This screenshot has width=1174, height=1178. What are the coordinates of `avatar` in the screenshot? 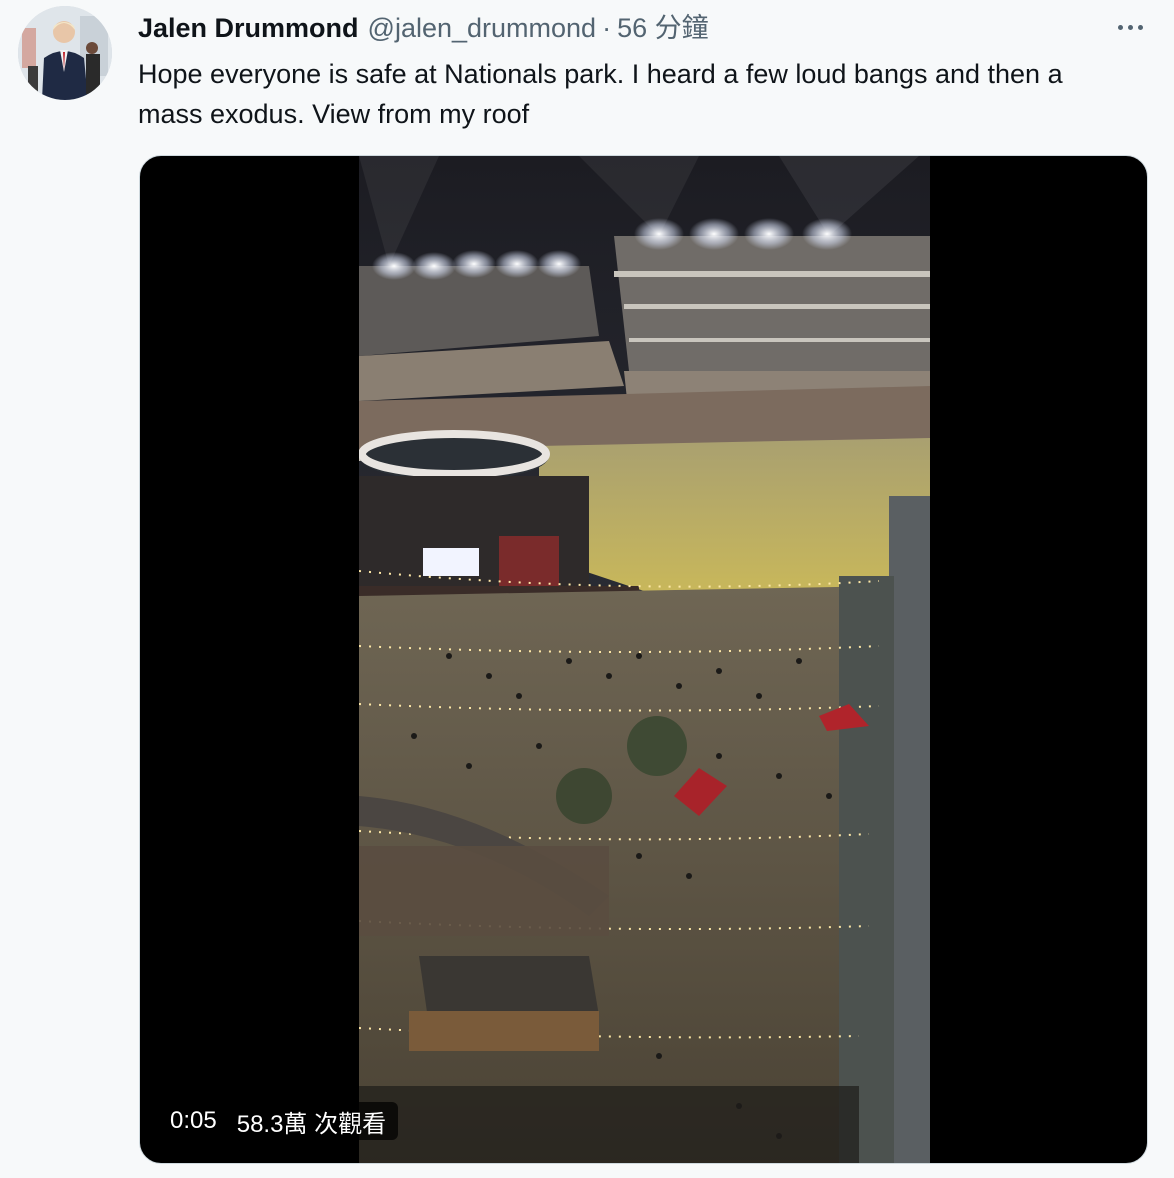 It's located at (65, 53).